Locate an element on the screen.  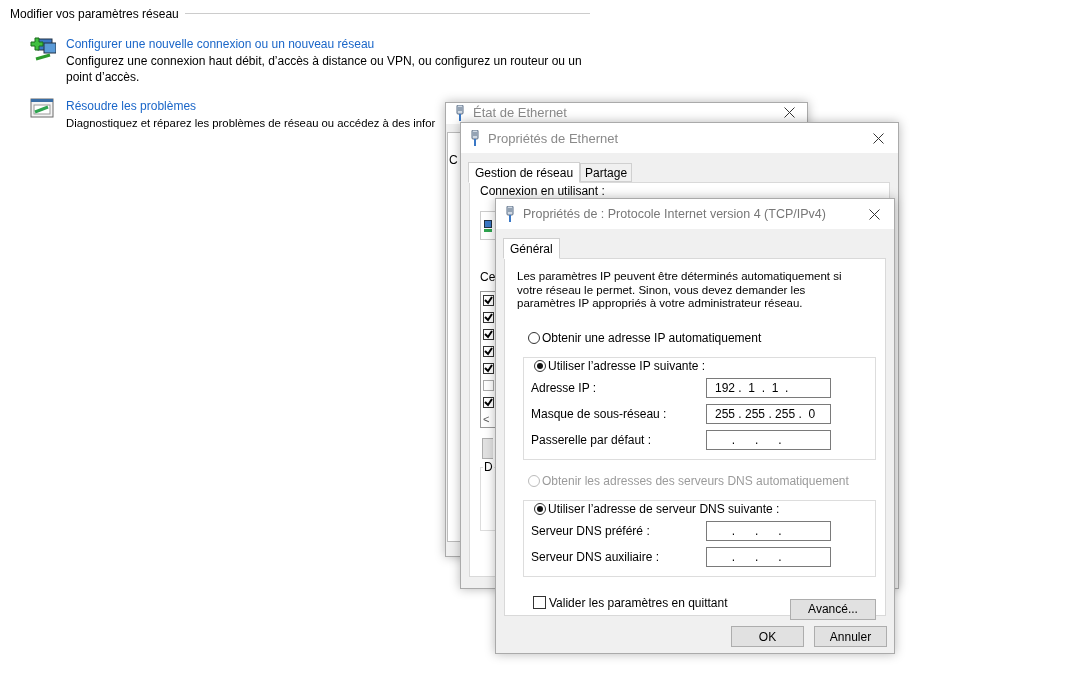
task-link: Configurer une nouvelle connexion ou un nouveau réseau is located at coordinates (220, 44).